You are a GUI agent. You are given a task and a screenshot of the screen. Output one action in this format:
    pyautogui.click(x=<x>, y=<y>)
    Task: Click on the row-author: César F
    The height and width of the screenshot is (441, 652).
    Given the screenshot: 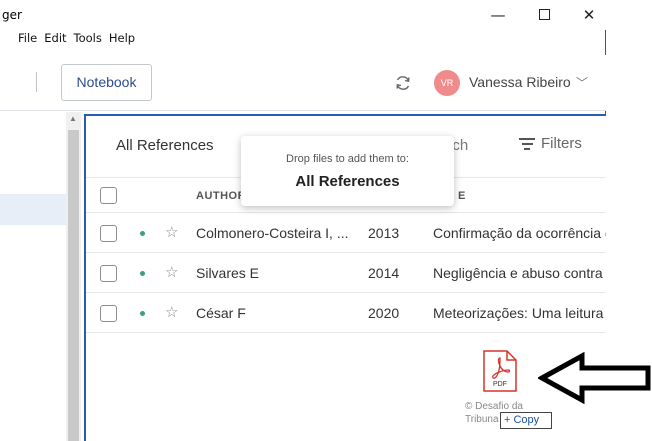 What is the action you would take?
    pyautogui.click(x=221, y=313)
    